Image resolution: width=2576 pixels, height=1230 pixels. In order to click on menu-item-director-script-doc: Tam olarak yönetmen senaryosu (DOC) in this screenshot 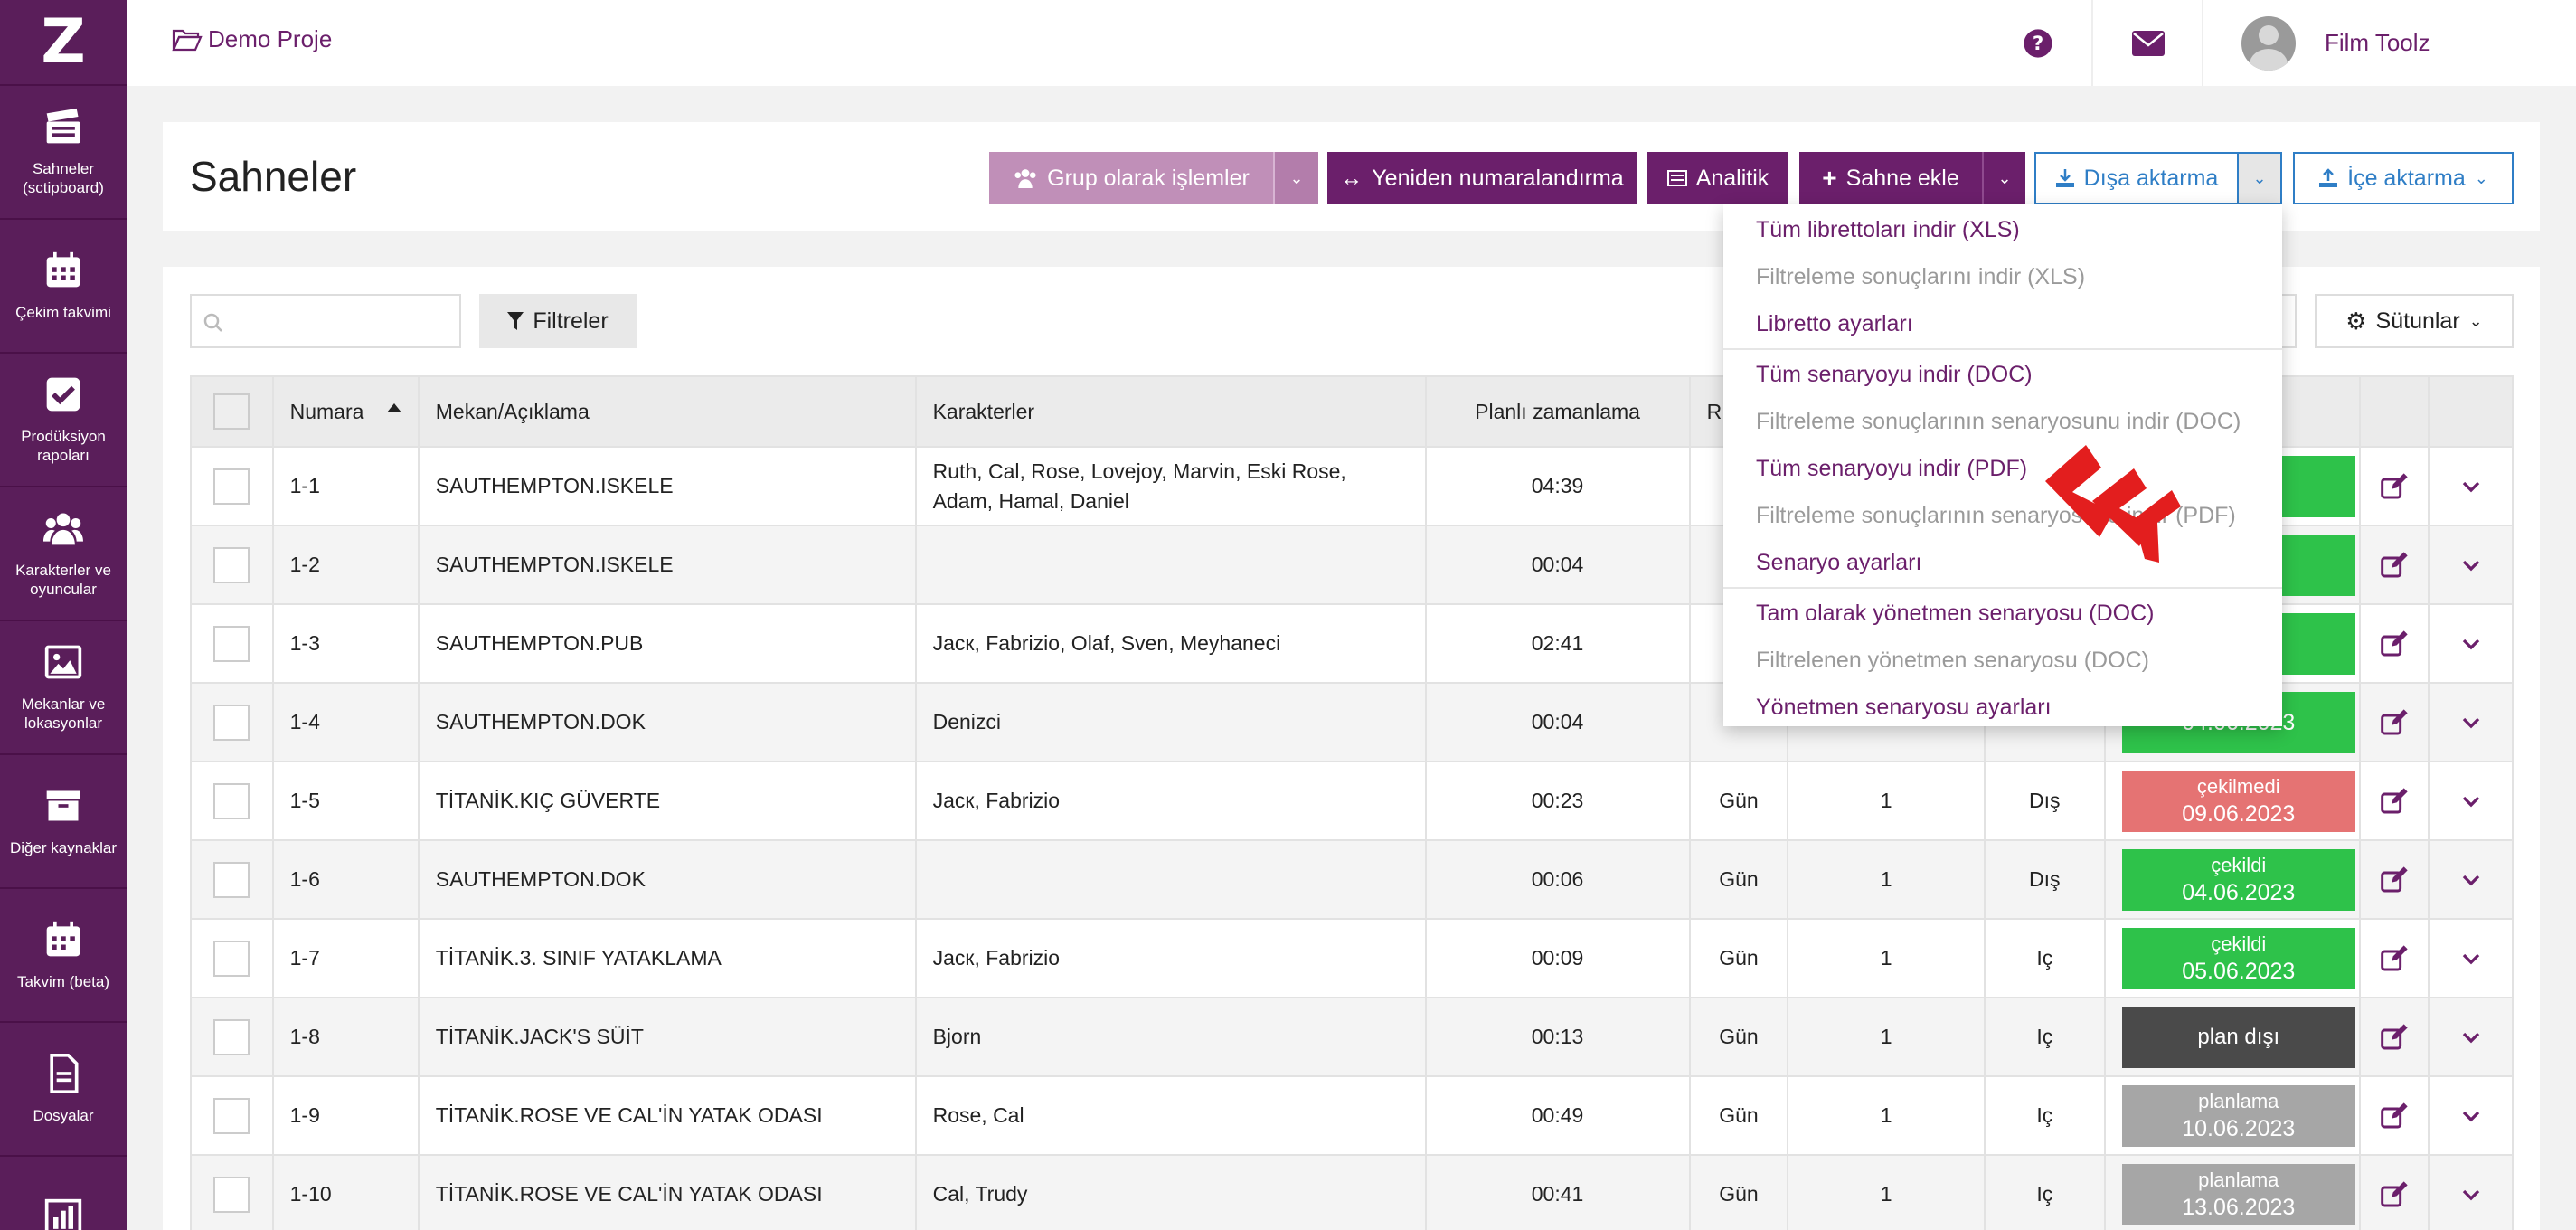, I will do `click(2003, 613)`.